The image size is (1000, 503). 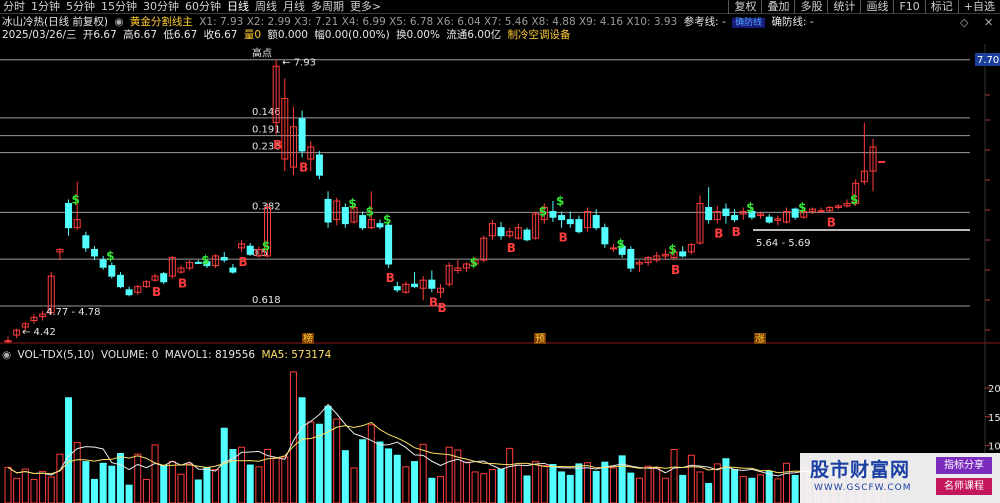 What do you see at coordinates (73, 312) in the screenshot?
I see `range-label-low: 4.77 - 4.78` at bounding box center [73, 312].